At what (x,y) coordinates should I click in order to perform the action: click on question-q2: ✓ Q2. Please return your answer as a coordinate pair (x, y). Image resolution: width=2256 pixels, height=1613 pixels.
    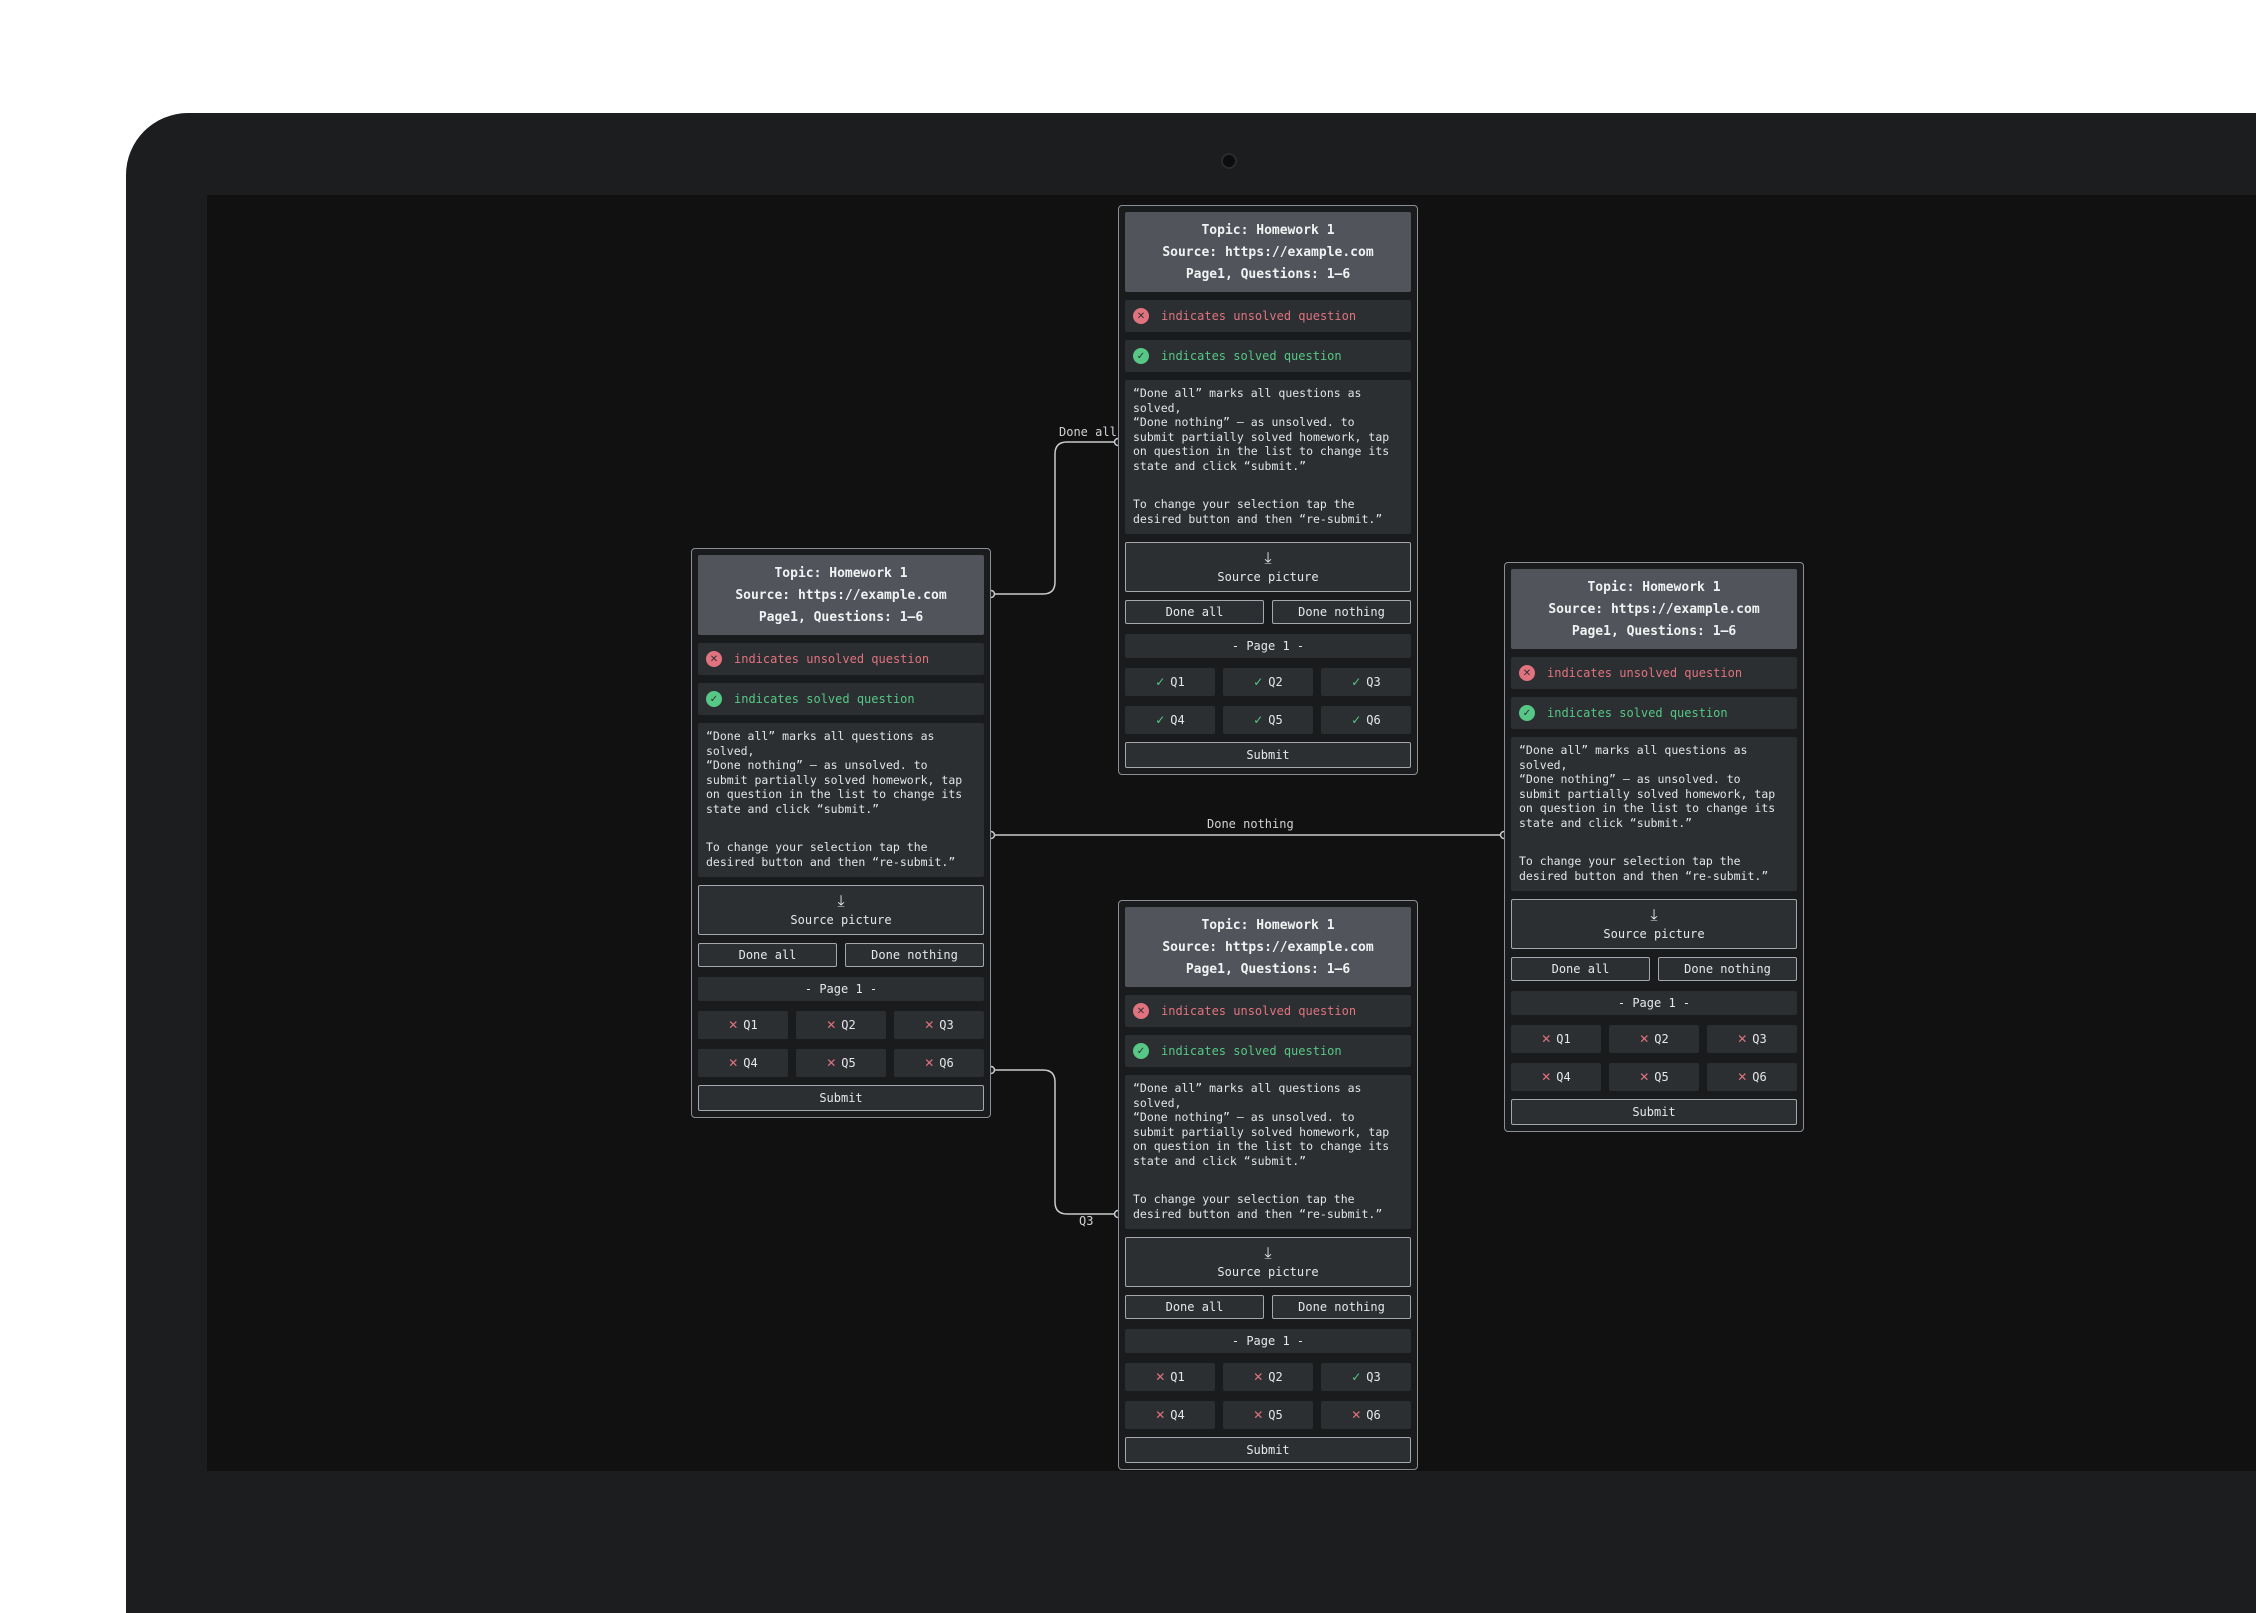
    Looking at the image, I should click on (1268, 682).